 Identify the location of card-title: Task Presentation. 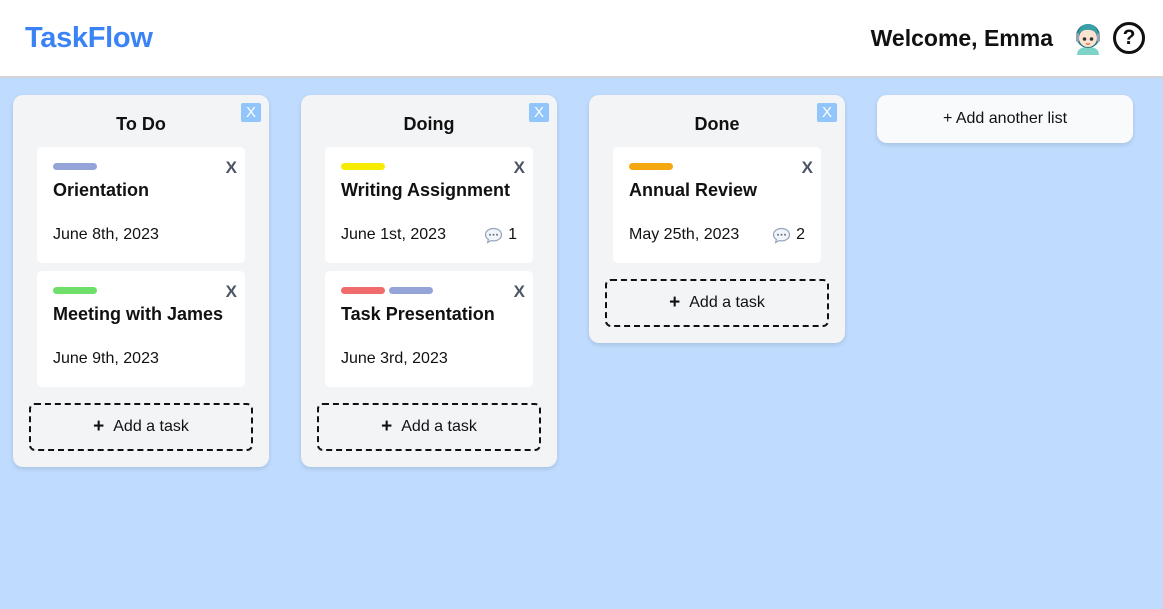
(418, 314).